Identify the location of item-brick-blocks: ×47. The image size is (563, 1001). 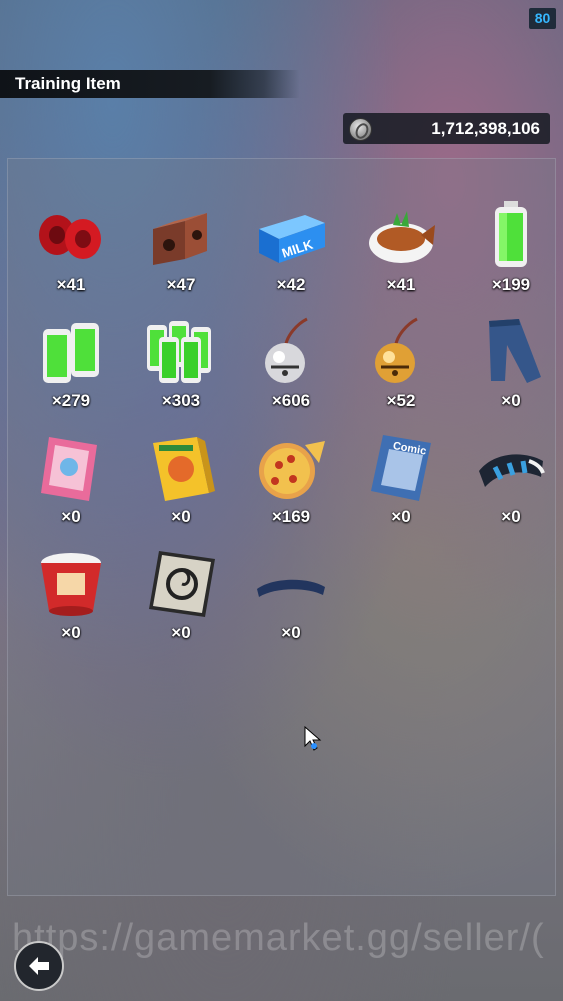
(181, 257).